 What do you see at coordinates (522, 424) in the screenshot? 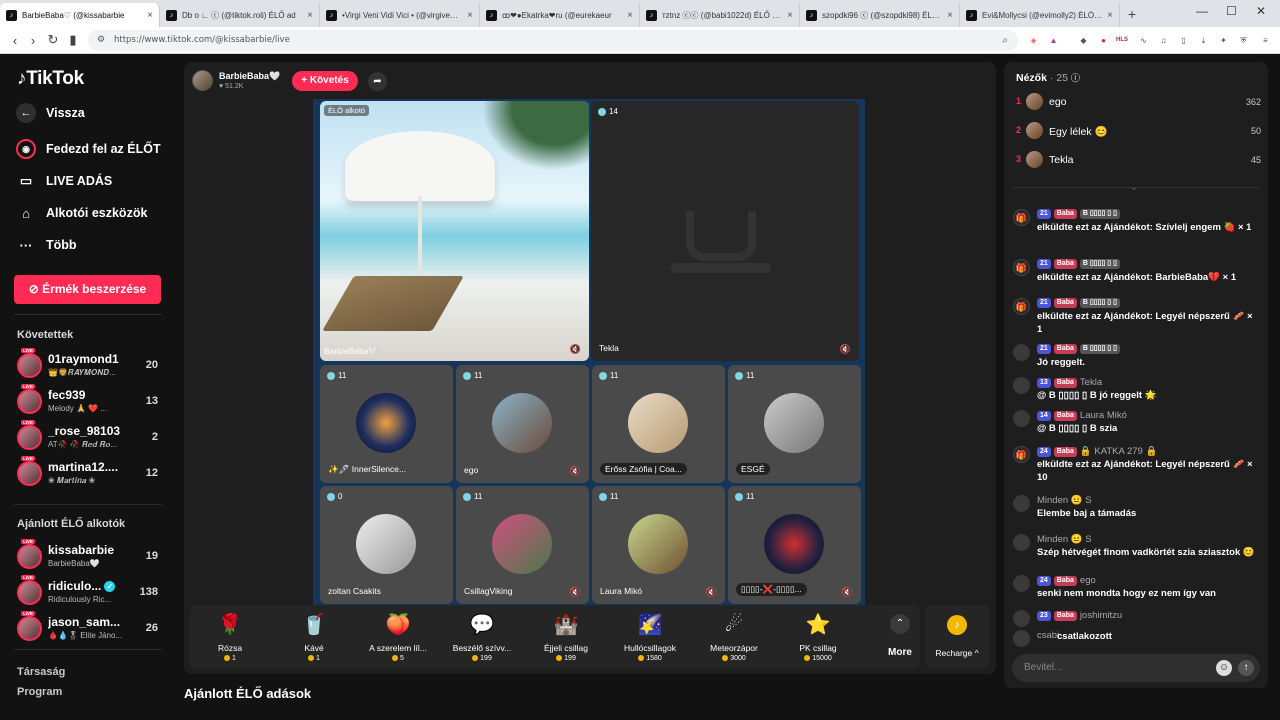
I see `guest-video-tile: 11 ego 🔇` at bounding box center [522, 424].